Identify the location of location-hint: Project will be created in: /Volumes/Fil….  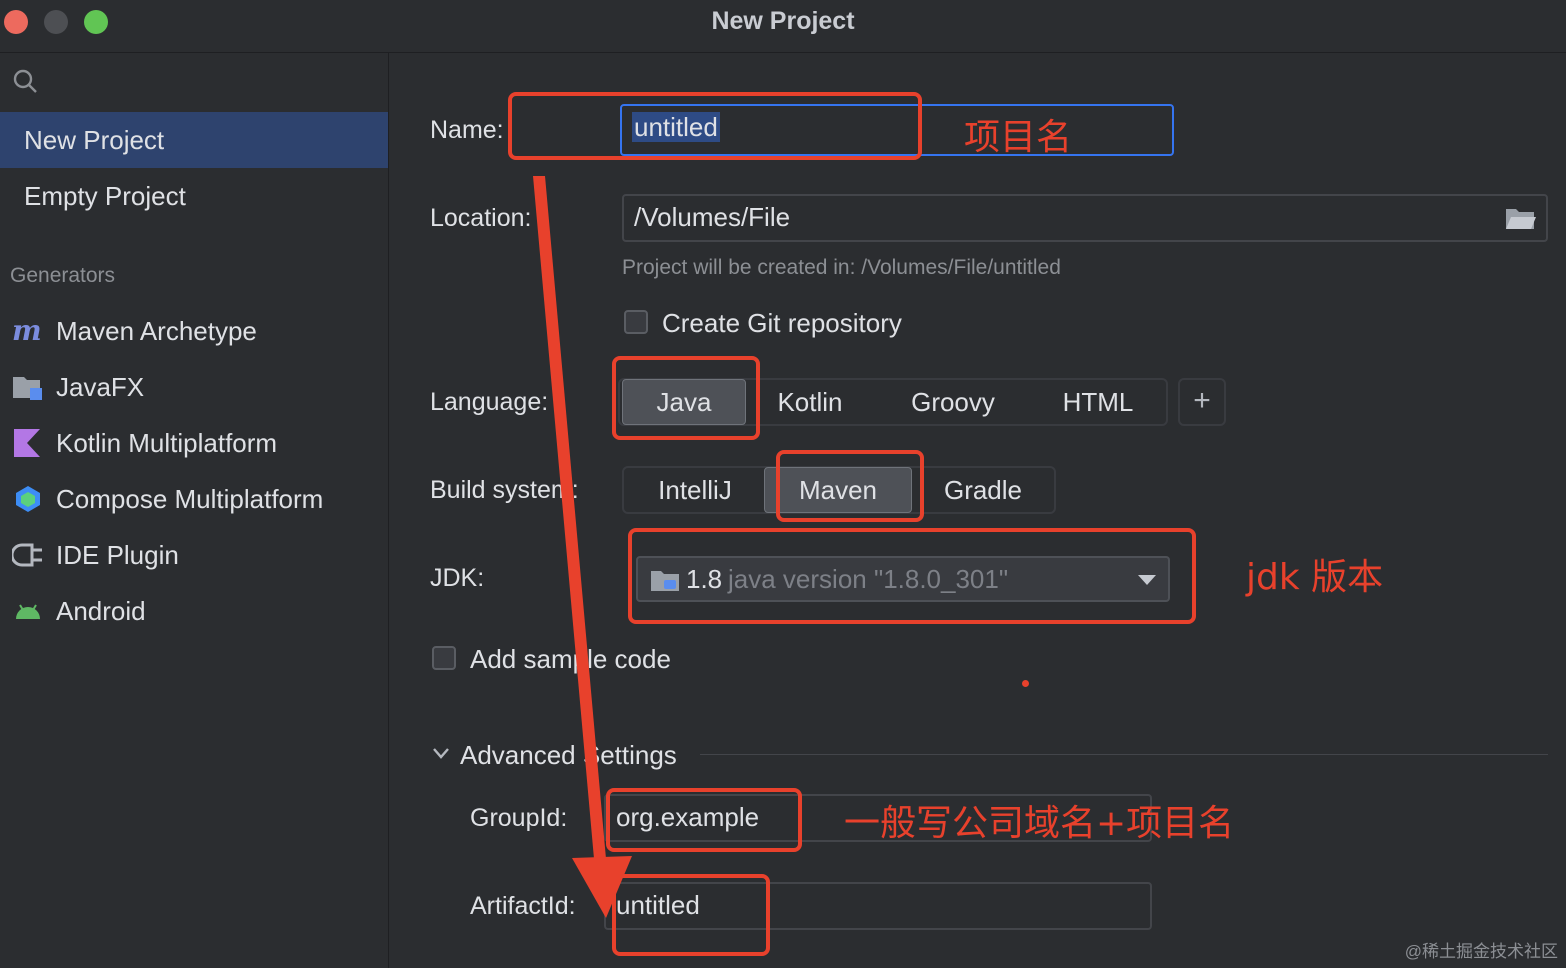
(841, 267).